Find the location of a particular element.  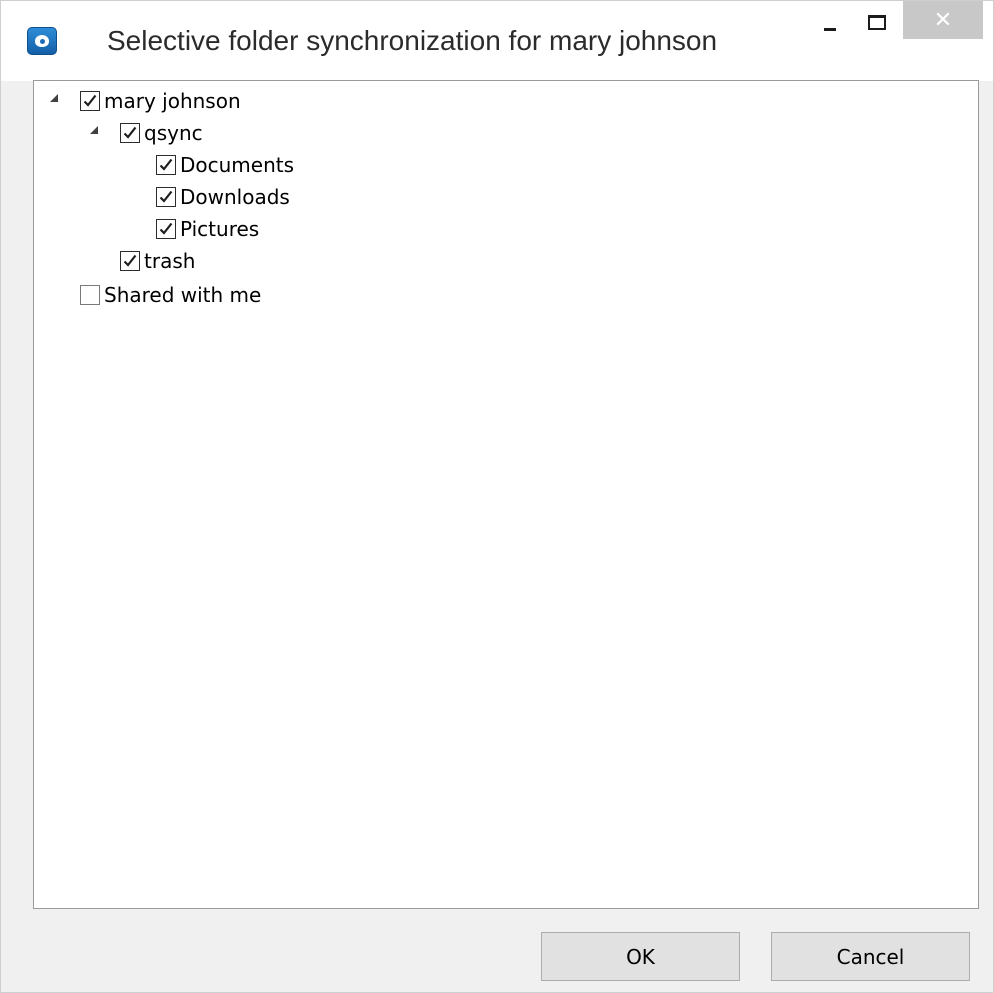

close-icon: ✕ is located at coordinates (943, 20).